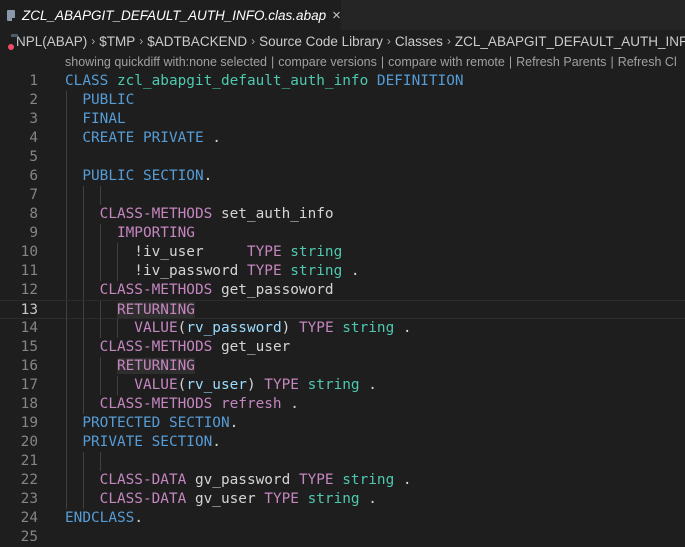 This screenshot has width=685, height=547. I want to click on code-text: PUBLIC, so click(99, 100).